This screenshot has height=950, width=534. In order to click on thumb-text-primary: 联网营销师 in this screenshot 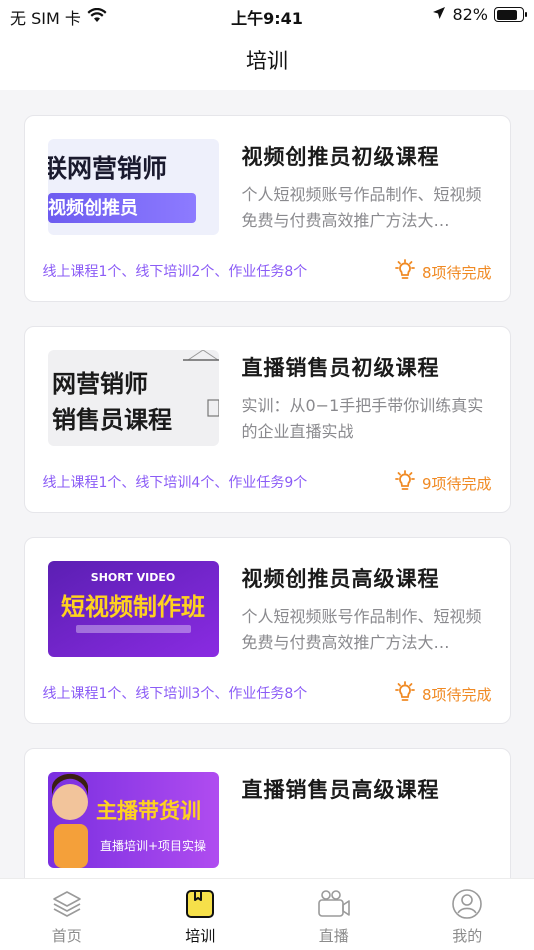, I will do `click(107, 168)`.